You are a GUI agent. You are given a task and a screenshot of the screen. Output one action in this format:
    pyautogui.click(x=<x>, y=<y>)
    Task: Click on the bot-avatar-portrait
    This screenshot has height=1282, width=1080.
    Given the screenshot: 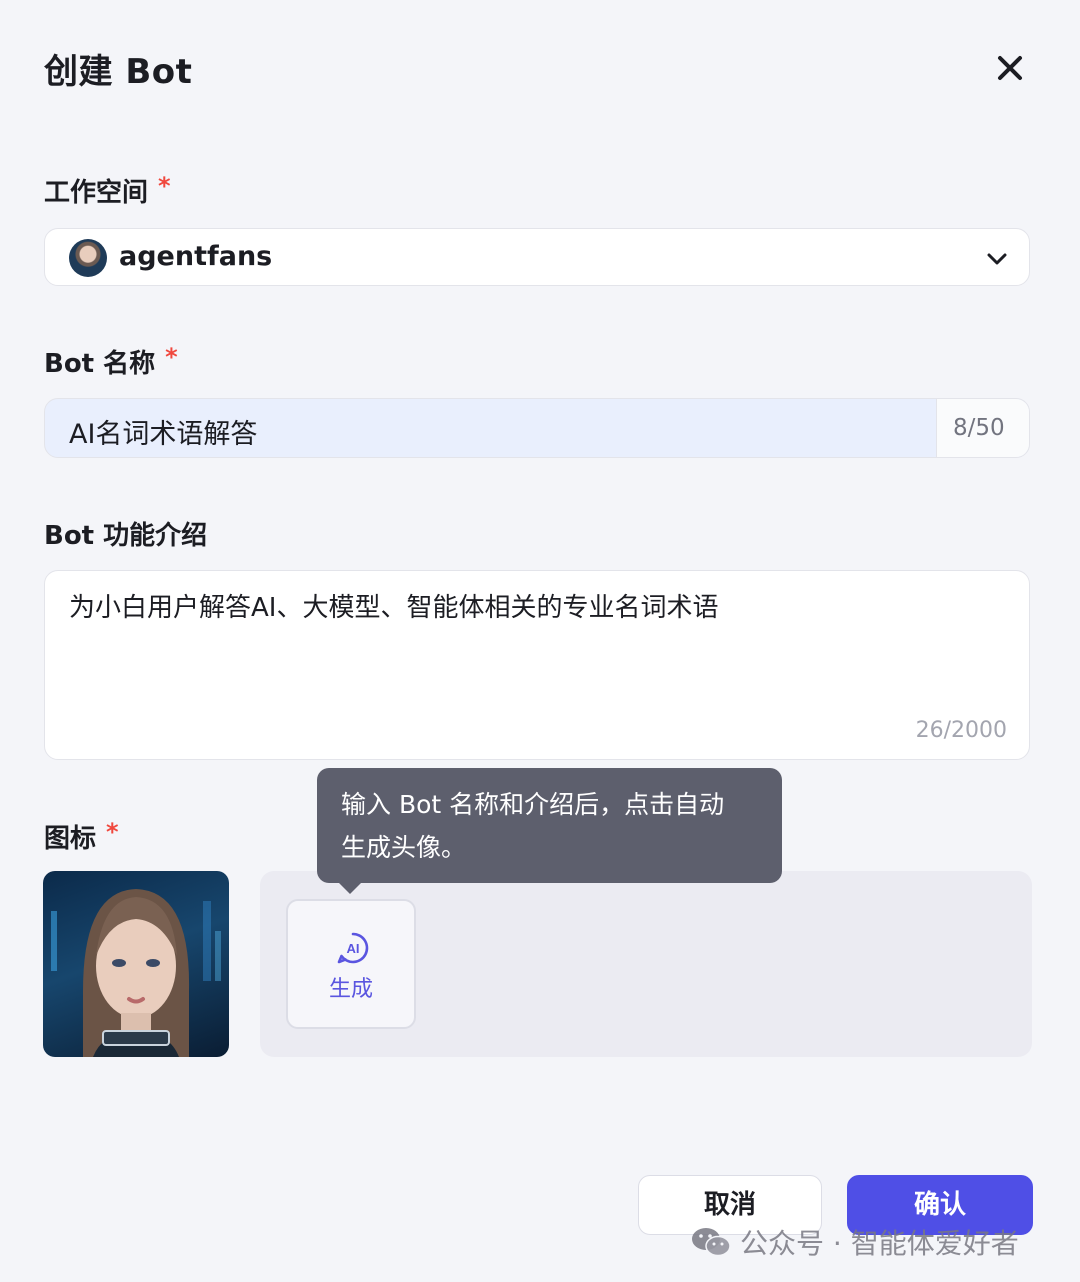 What is the action you would take?
    pyautogui.click(x=136, y=973)
    